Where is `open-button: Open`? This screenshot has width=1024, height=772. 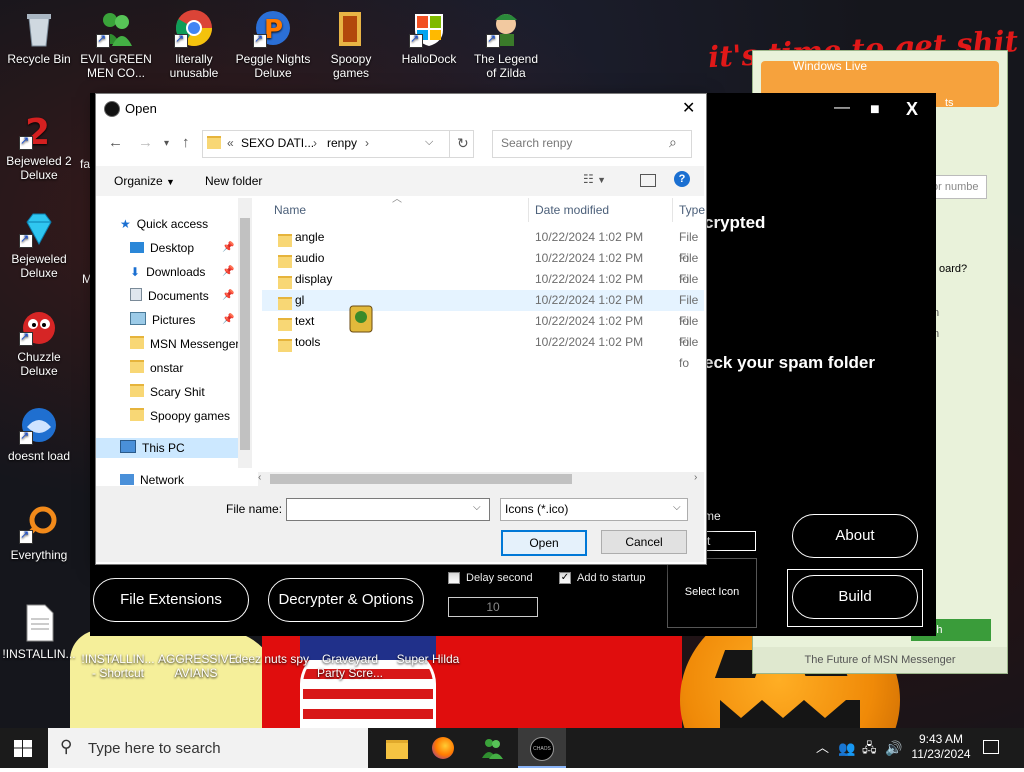
open-button: Open is located at coordinates (544, 543).